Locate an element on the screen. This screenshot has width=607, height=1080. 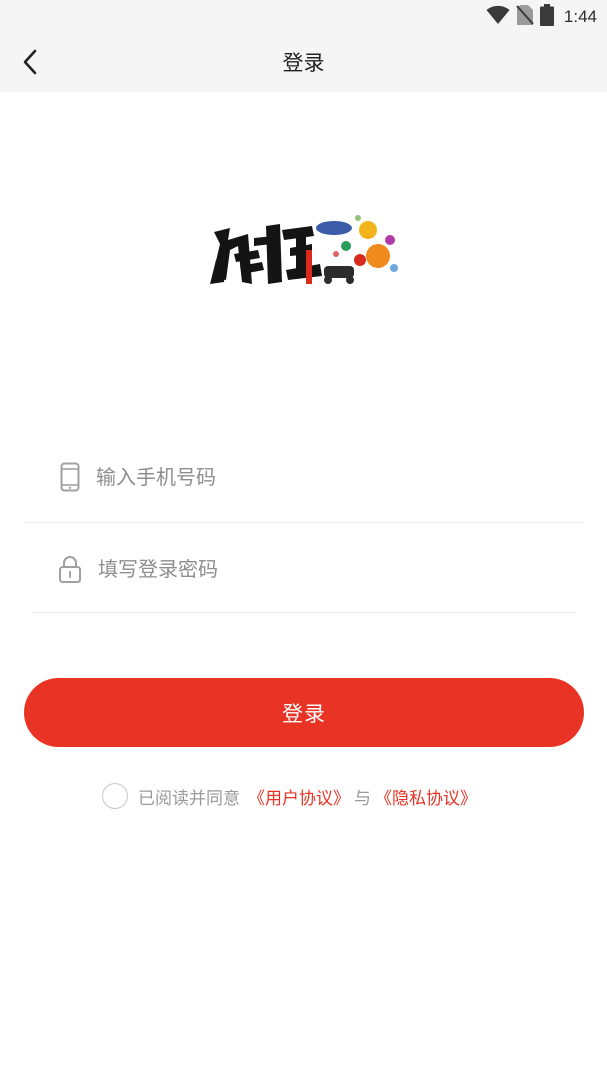
app-logo: 疯狂 is located at coordinates (304, 255).